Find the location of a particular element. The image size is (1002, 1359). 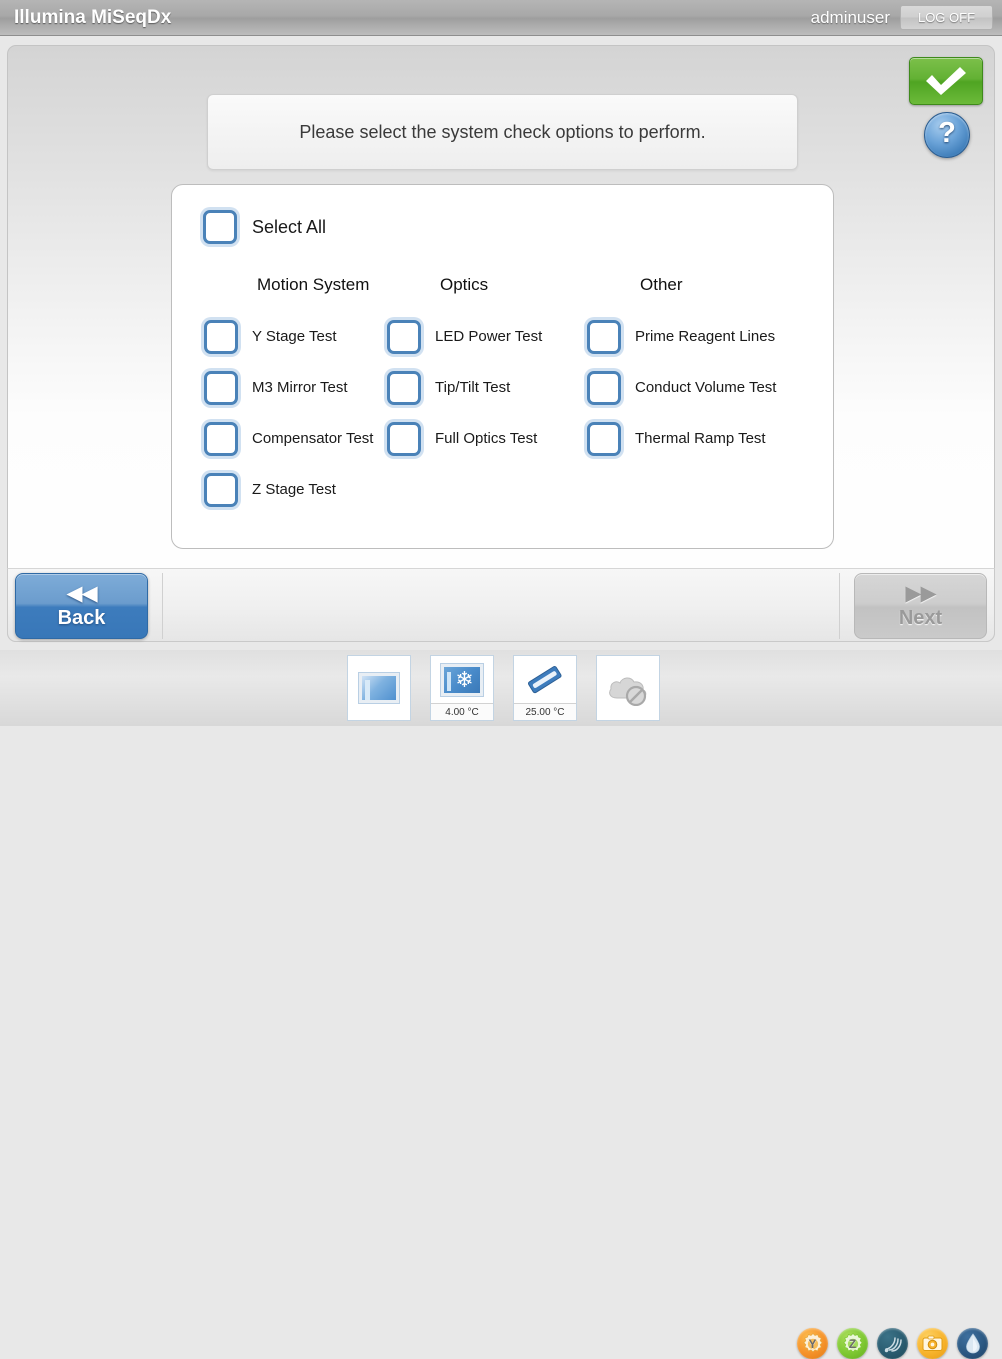

column-header-optics: Optics is located at coordinates (464, 284).